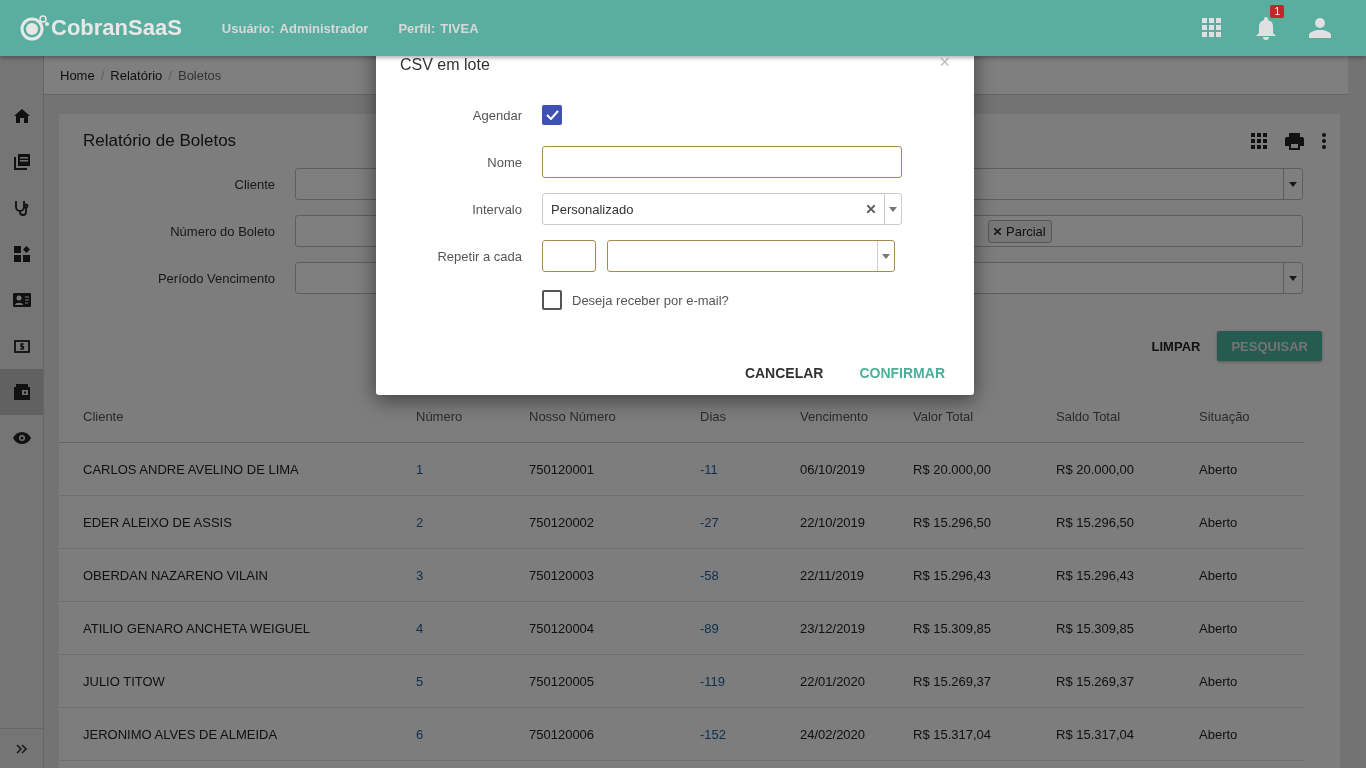 The image size is (1366, 768). Describe the element at coordinates (420, 681) in the screenshot. I see `table-cell-text: 5` at that location.